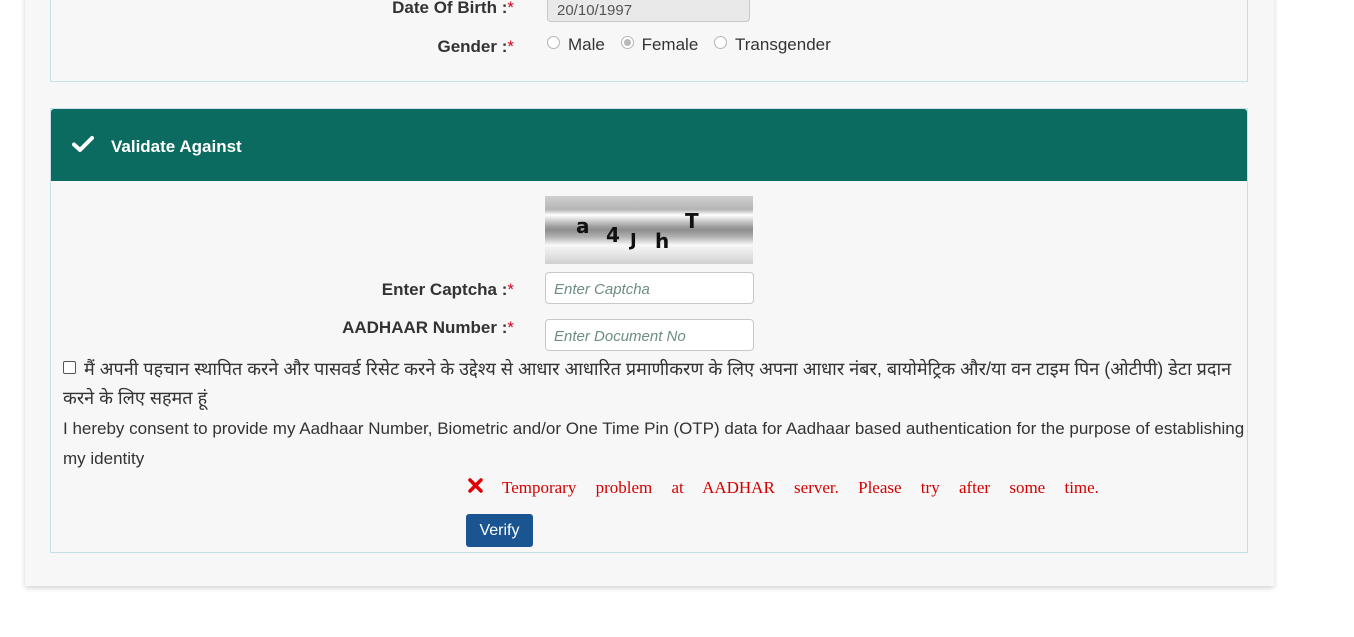 The width and height of the screenshot is (1354, 637). Describe the element at coordinates (176, 146) in the screenshot. I see `validate-title: Validate Against` at that location.